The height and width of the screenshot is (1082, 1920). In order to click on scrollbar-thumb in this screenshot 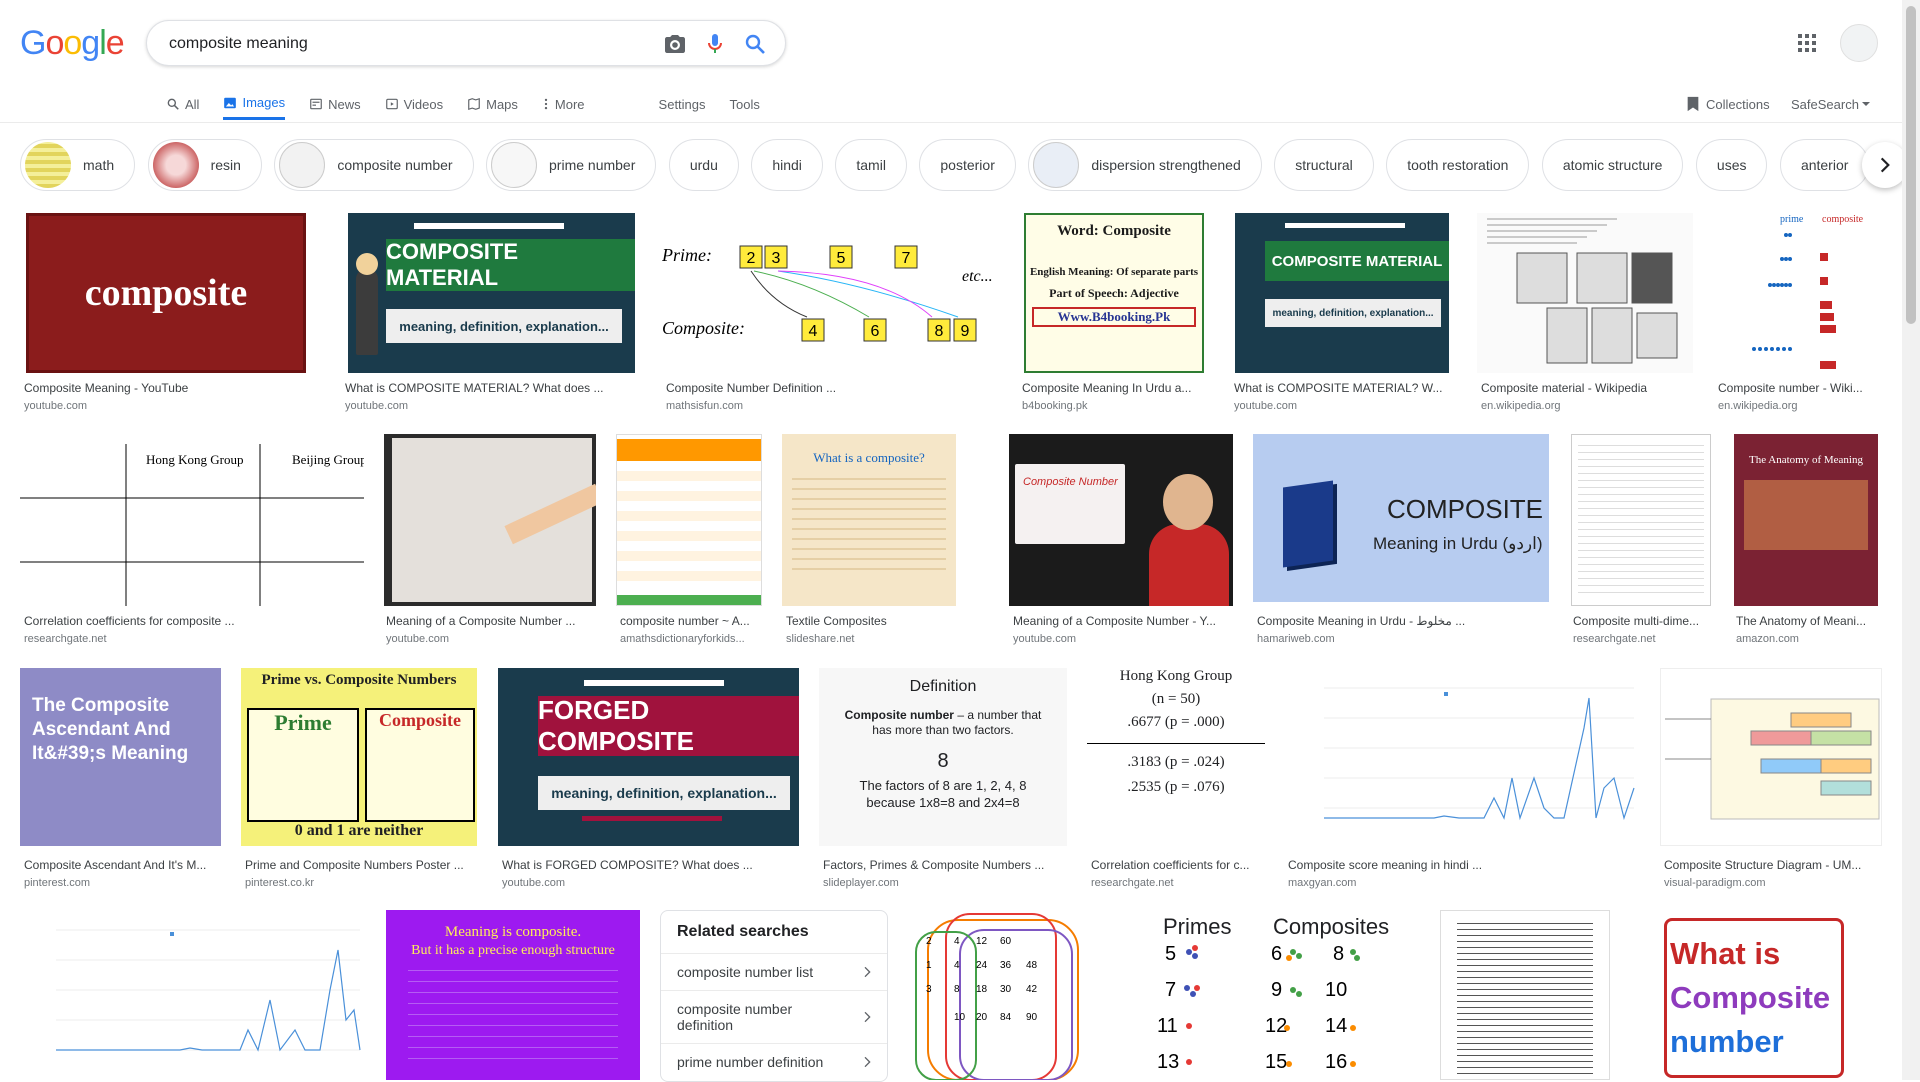, I will do `click(1911, 165)`.